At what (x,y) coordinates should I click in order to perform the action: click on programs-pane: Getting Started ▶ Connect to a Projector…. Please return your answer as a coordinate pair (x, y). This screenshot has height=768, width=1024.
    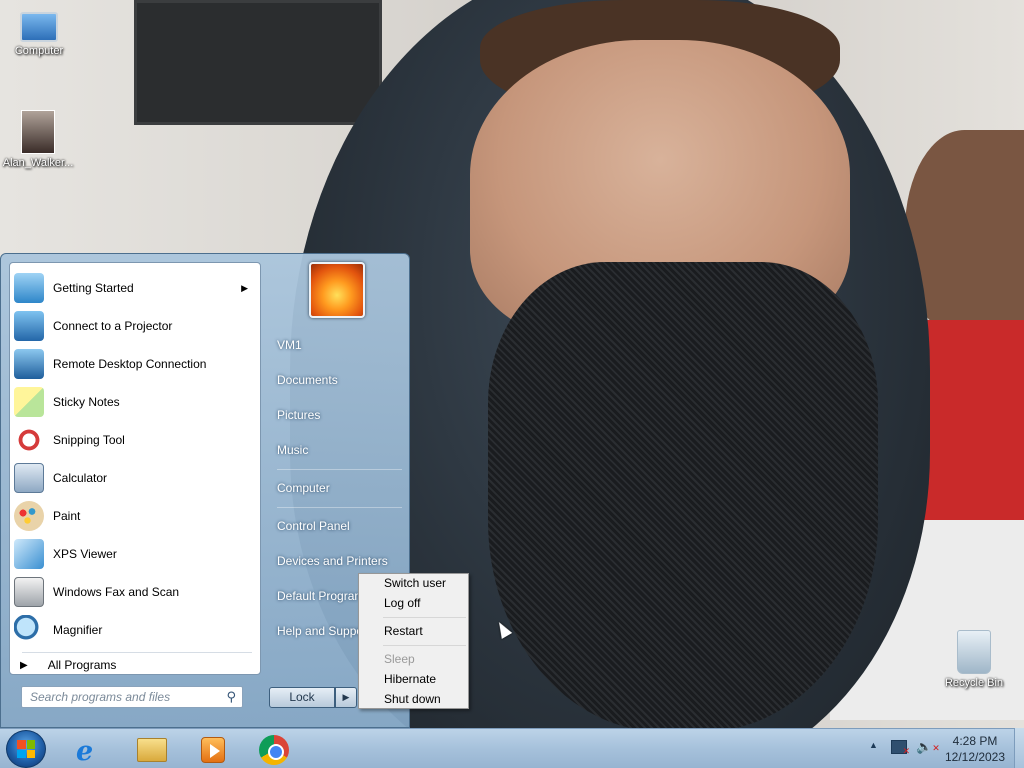
    Looking at the image, I should click on (135, 468).